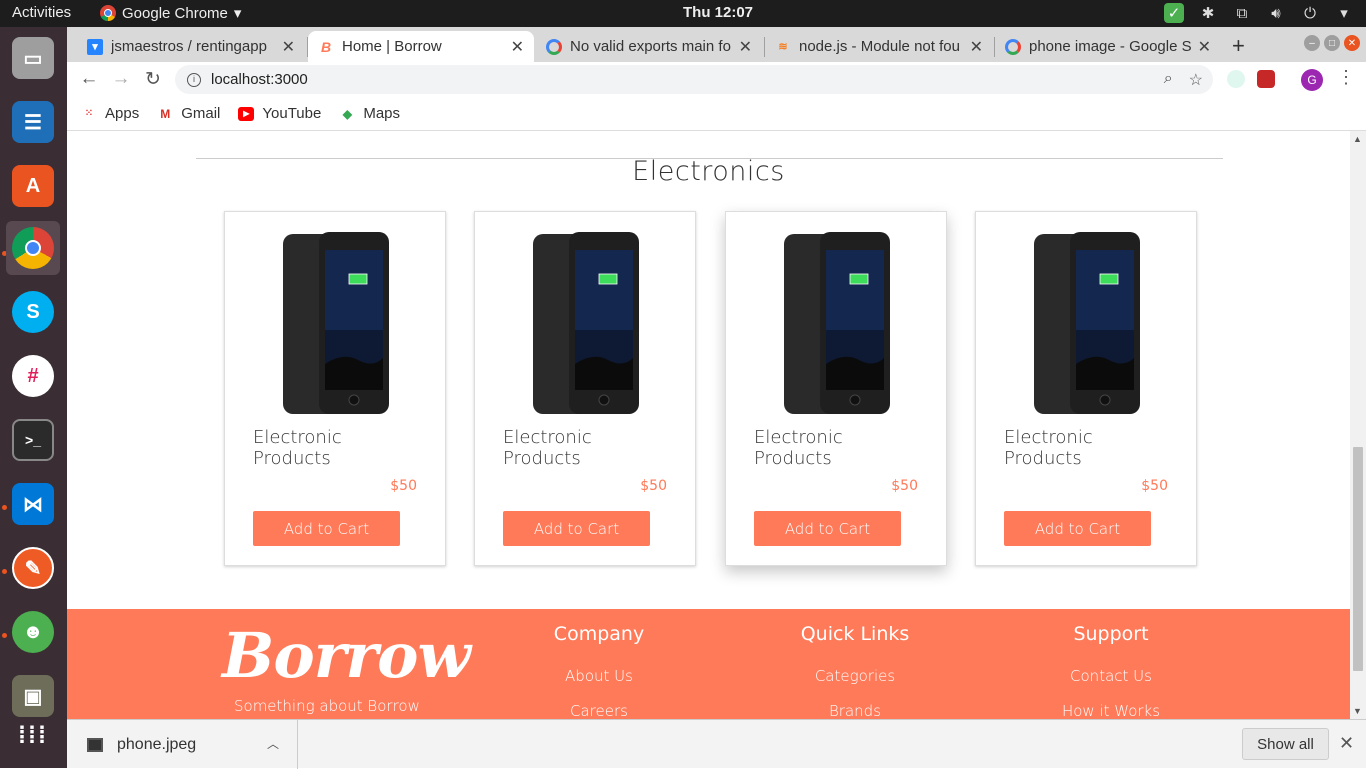 Image resolution: width=1366 pixels, height=769 pixels. Describe the element at coordinates (33, 568) in the screenshot. I see `dock-postman: ✎` at that location.